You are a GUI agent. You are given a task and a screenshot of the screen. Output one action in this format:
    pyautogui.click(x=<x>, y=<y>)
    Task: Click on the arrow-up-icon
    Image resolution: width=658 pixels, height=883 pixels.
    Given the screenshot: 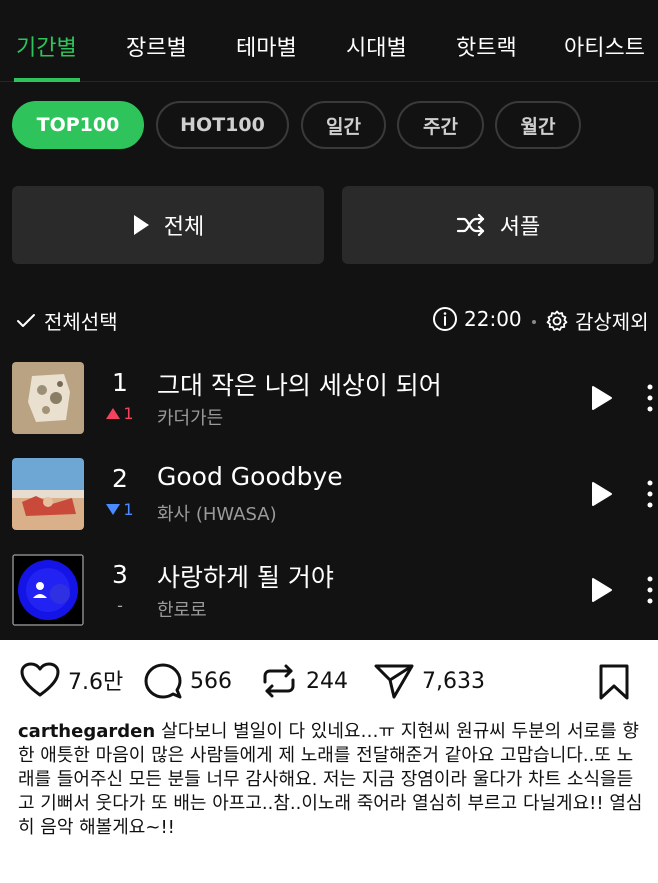 What is the action you would take?
    pyautogui.click(x=113, y=413)
    